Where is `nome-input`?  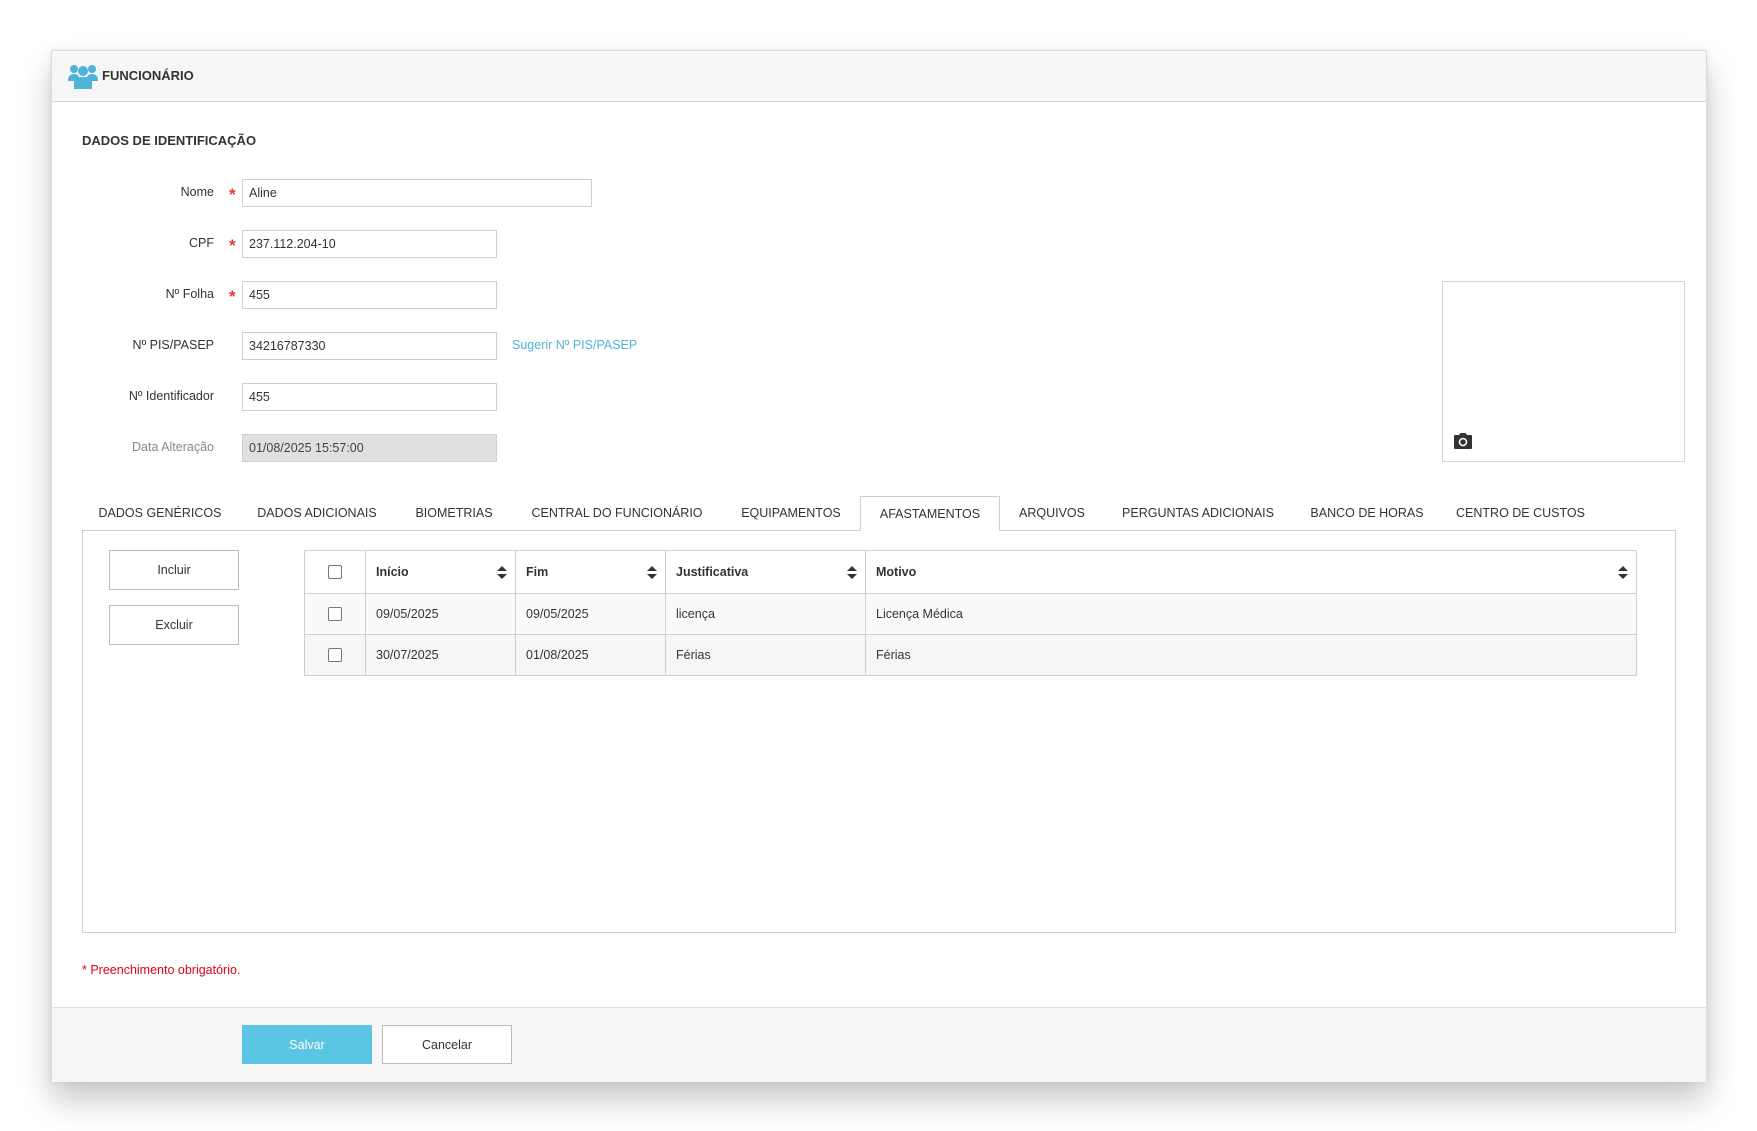
nome-input is located at coordinates (417, 193).